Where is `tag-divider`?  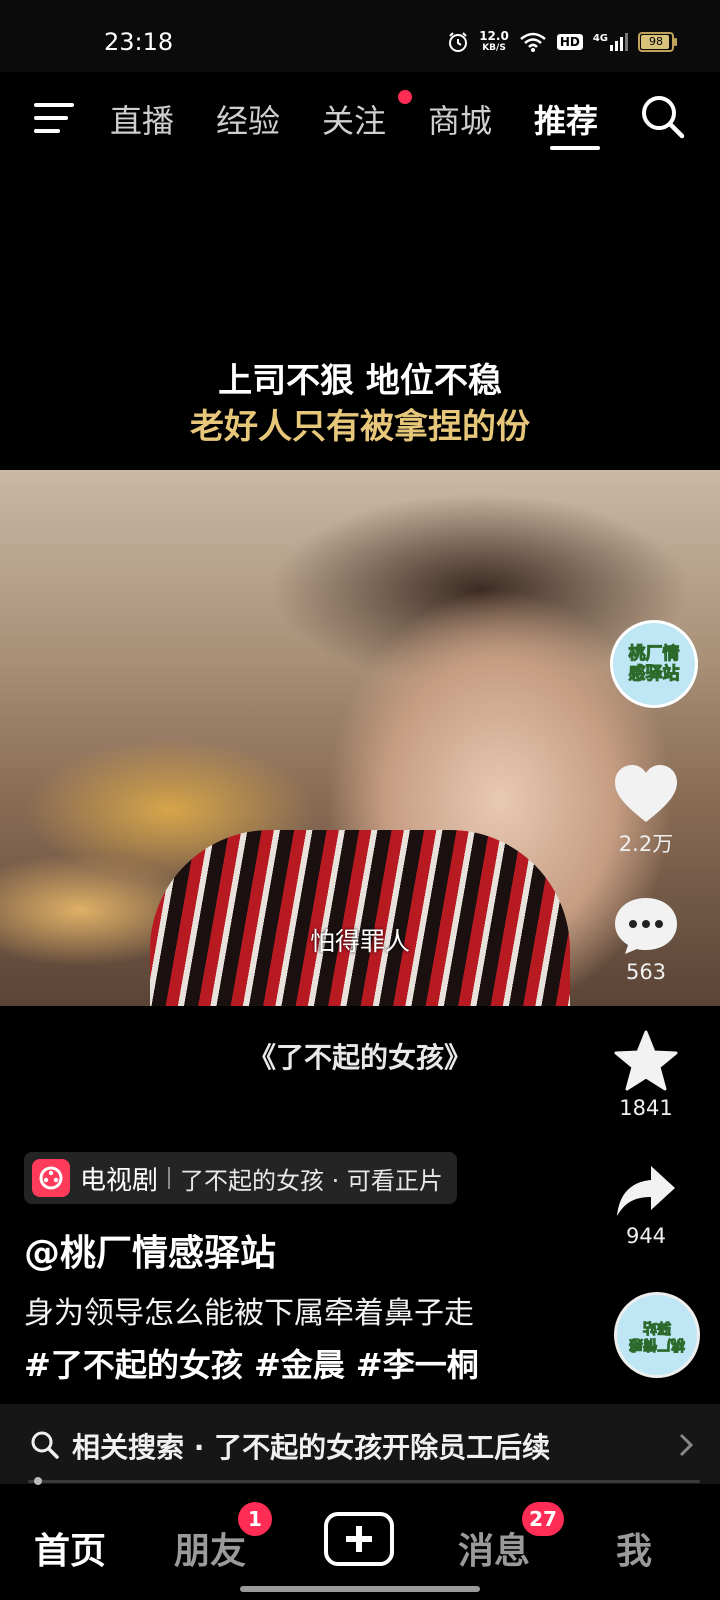 tag-divider is located at coordinates (169, 1178).